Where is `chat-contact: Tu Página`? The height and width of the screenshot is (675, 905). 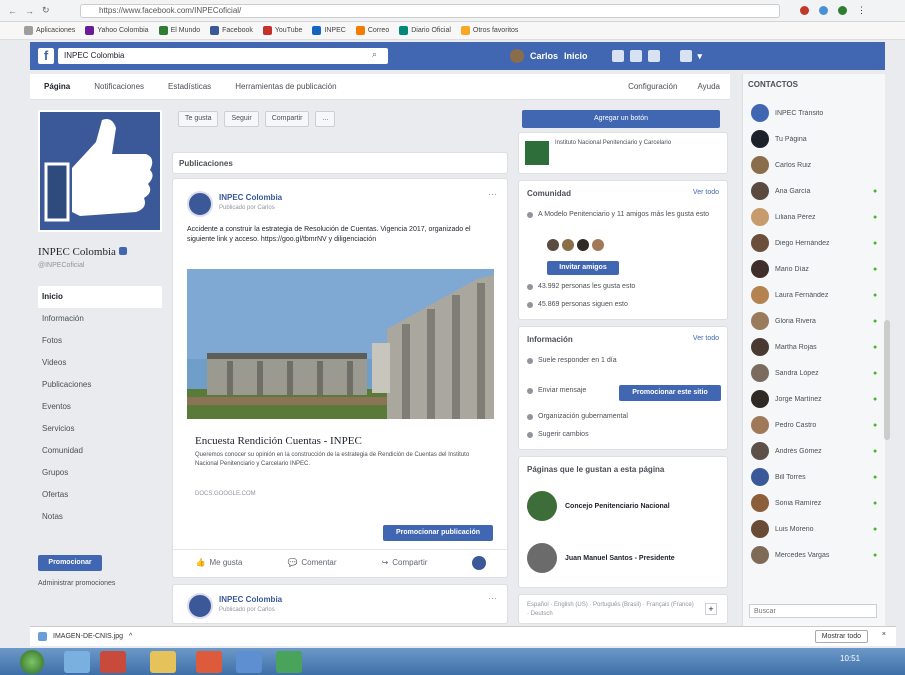
chat-contact: Tu Página is located at coordinates (814, 139).